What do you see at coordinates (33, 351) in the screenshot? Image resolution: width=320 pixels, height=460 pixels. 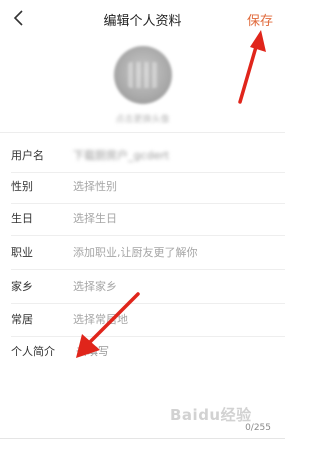 I see `bio-label: 个人简介` at bounding box center [33, 351].